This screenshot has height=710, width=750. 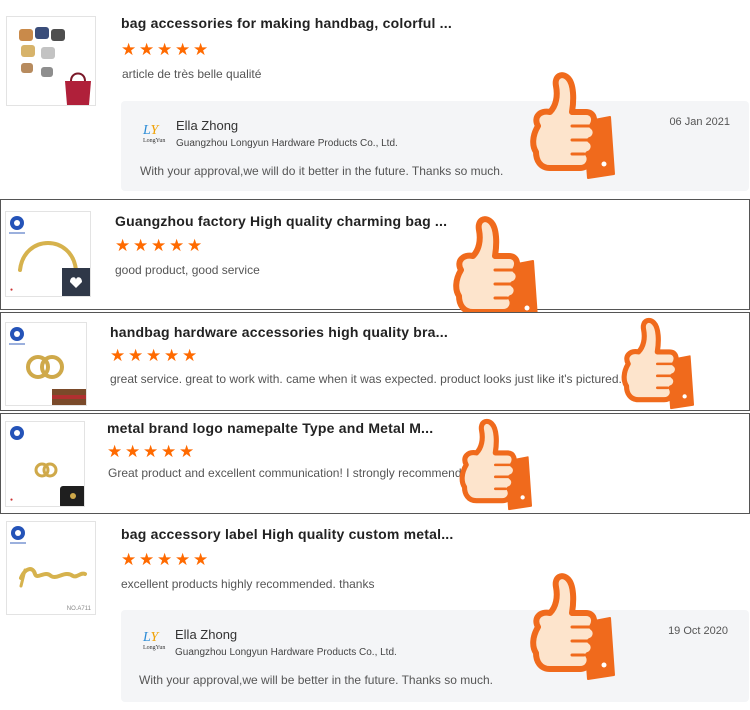 What do you see at coordinates (78, 609) in the screenshot?
I see `product-code: NO.A711` at bounding box center [78, 609].